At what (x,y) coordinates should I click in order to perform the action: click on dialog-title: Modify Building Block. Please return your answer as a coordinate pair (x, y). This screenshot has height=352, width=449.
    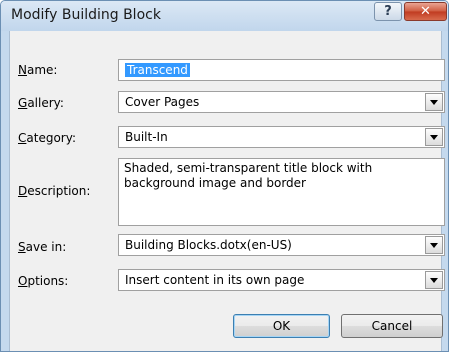
    Looking at the image, I should click on (86, 15).